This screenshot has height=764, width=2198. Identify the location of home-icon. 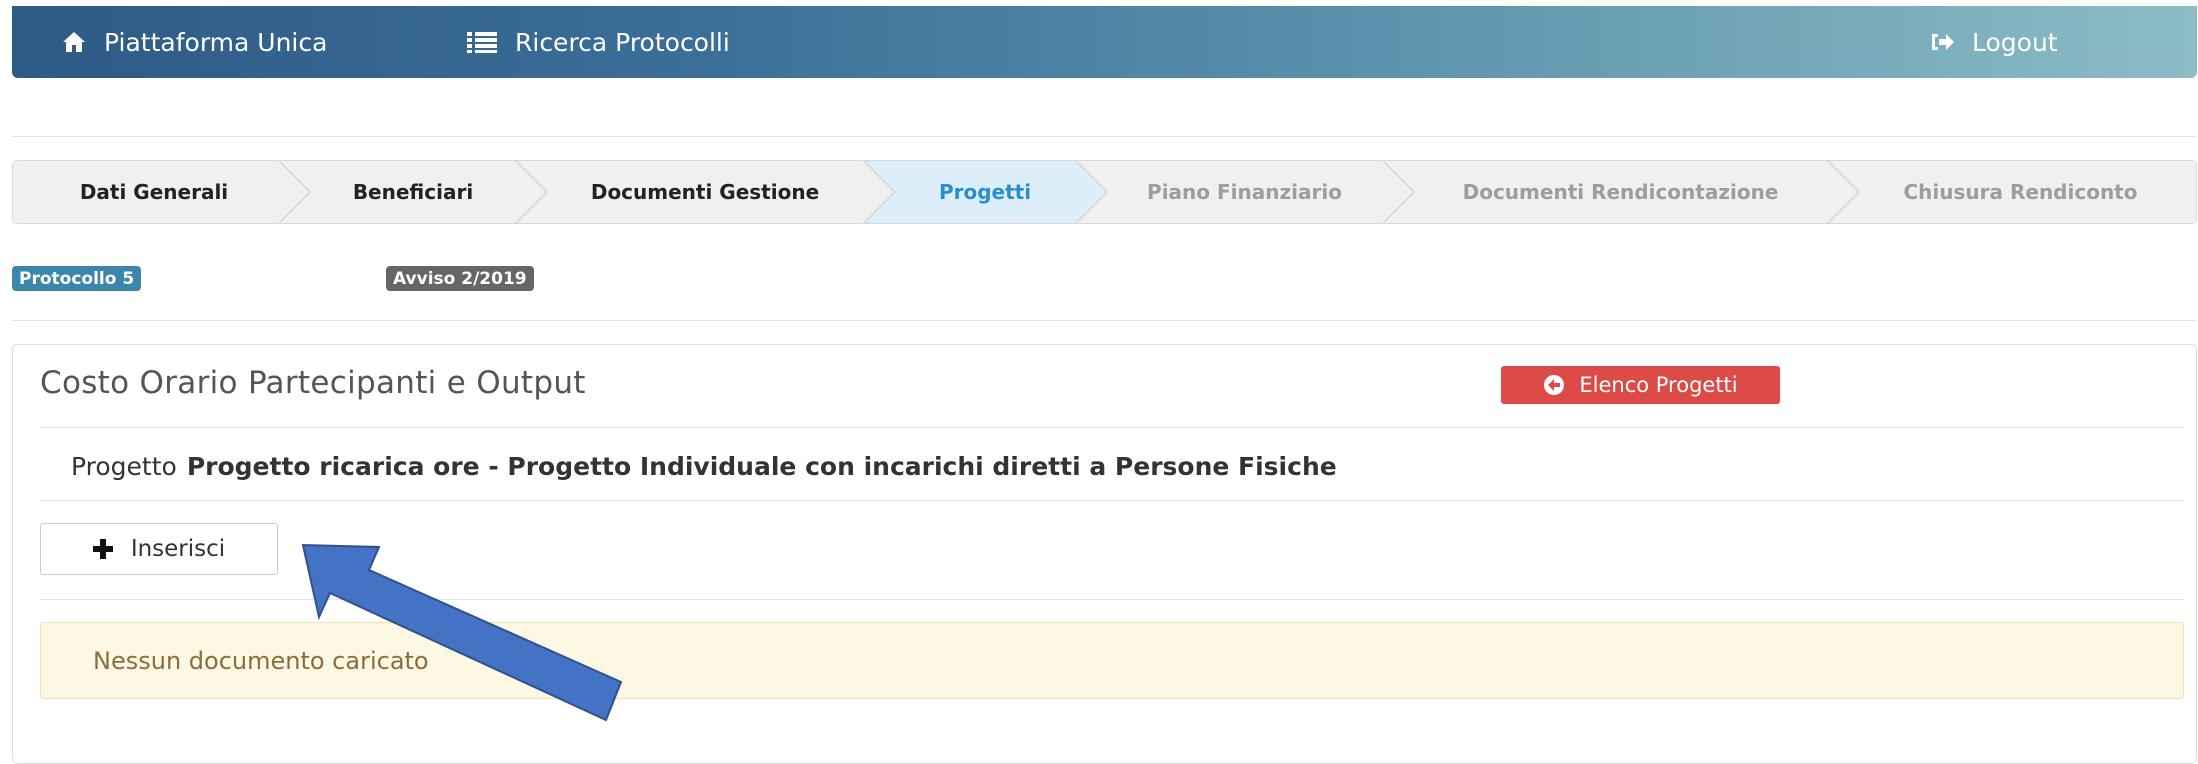
(74, 42).